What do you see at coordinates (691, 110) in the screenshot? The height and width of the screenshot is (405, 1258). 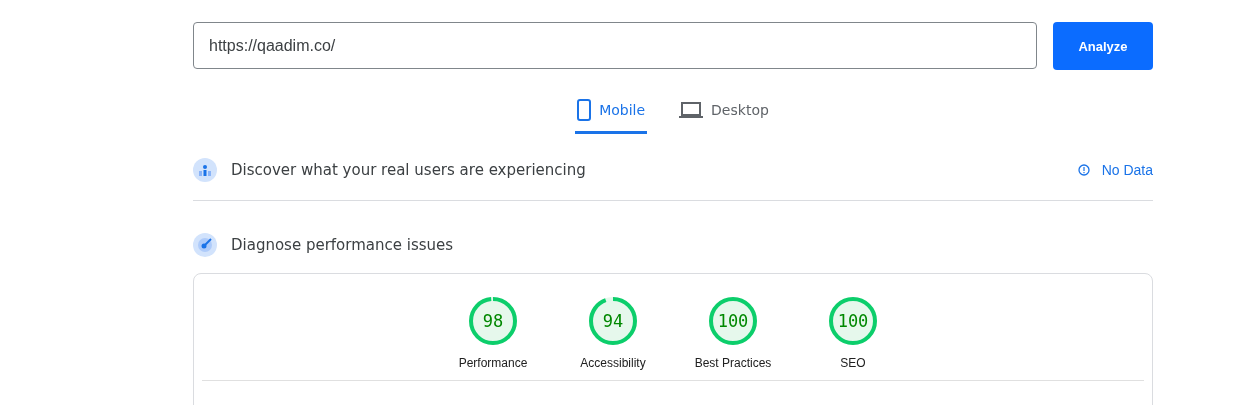 I see `laptop-icon` at bounding box center [691, 110].